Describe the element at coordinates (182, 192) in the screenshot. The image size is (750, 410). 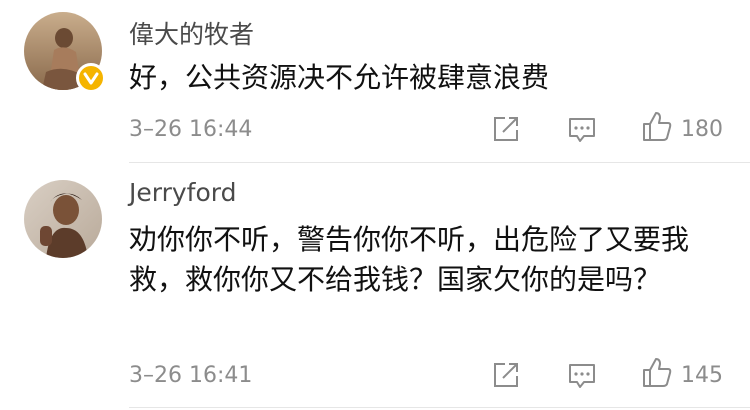
I see `comment-username: Jerryford` at that location.